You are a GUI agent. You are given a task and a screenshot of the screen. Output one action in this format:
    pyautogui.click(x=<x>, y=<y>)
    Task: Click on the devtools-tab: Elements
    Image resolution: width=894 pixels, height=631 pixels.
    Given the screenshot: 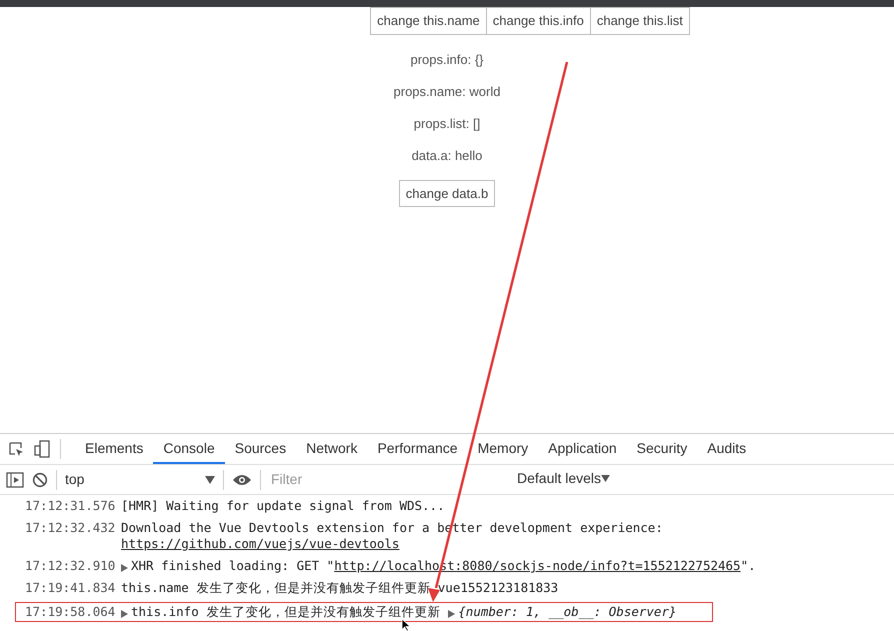 What is the action you would take?
    pyautogui.click(x=114, y=449)
    